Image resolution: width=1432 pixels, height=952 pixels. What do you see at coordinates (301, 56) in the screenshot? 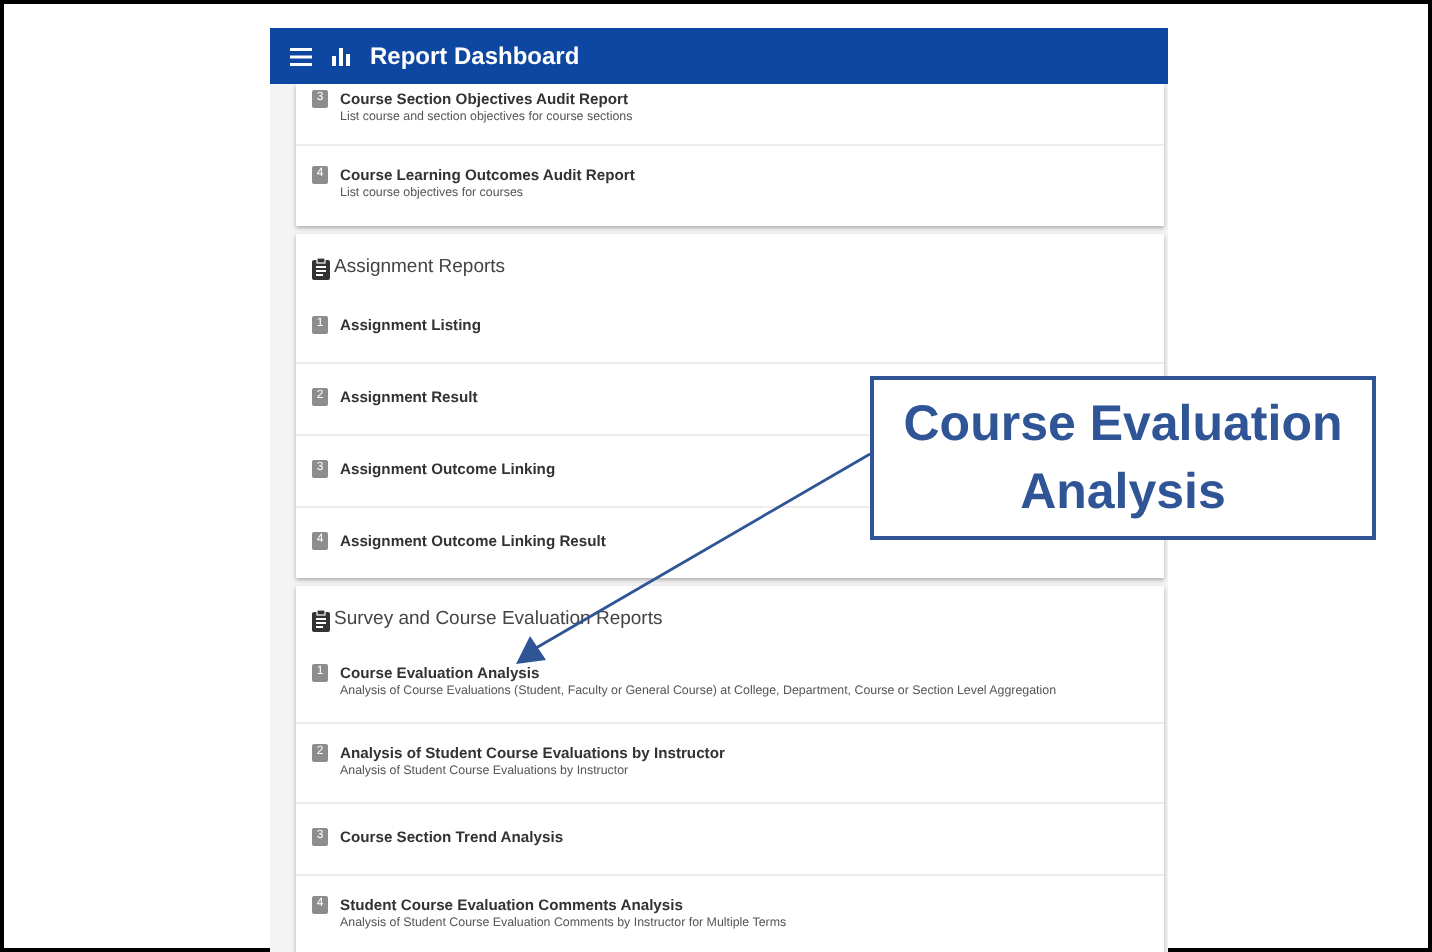
I see `menu-icon` at bounding box center [301, 56].